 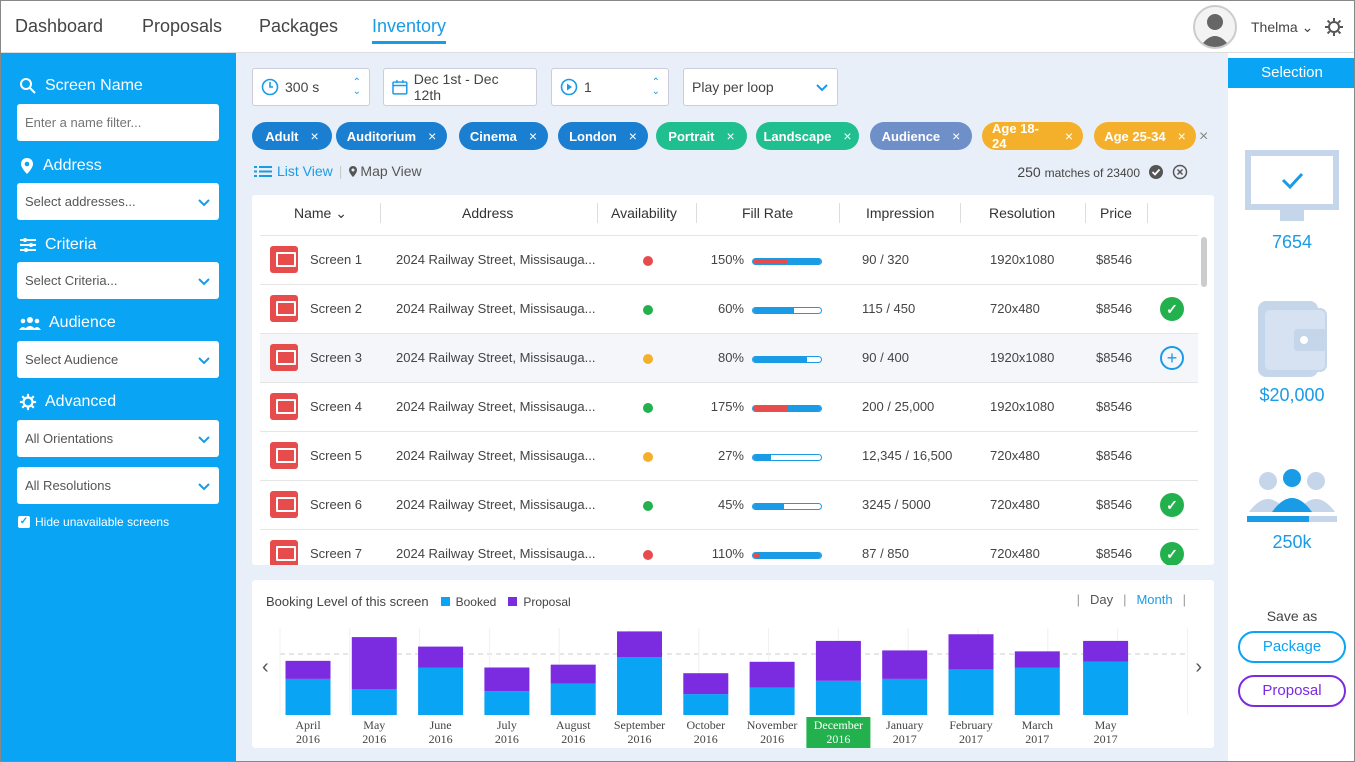 I want to click on screen-name-input, so click(x=118, y=122).